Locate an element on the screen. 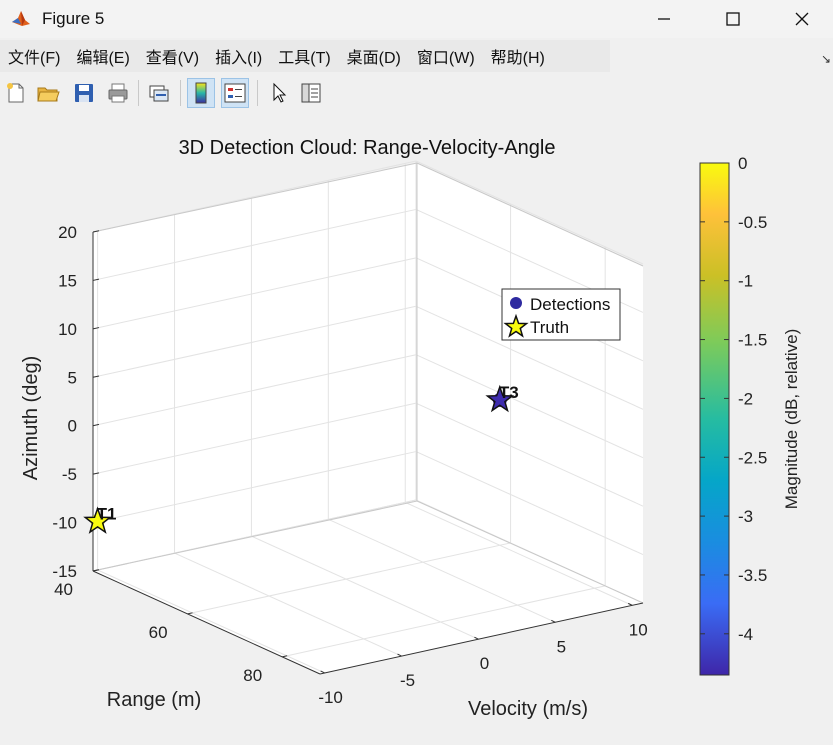 The height and width of the screenshot is (745, 833). z-axis-label: Azimuth (deg) is located at coordinates (31, 418).